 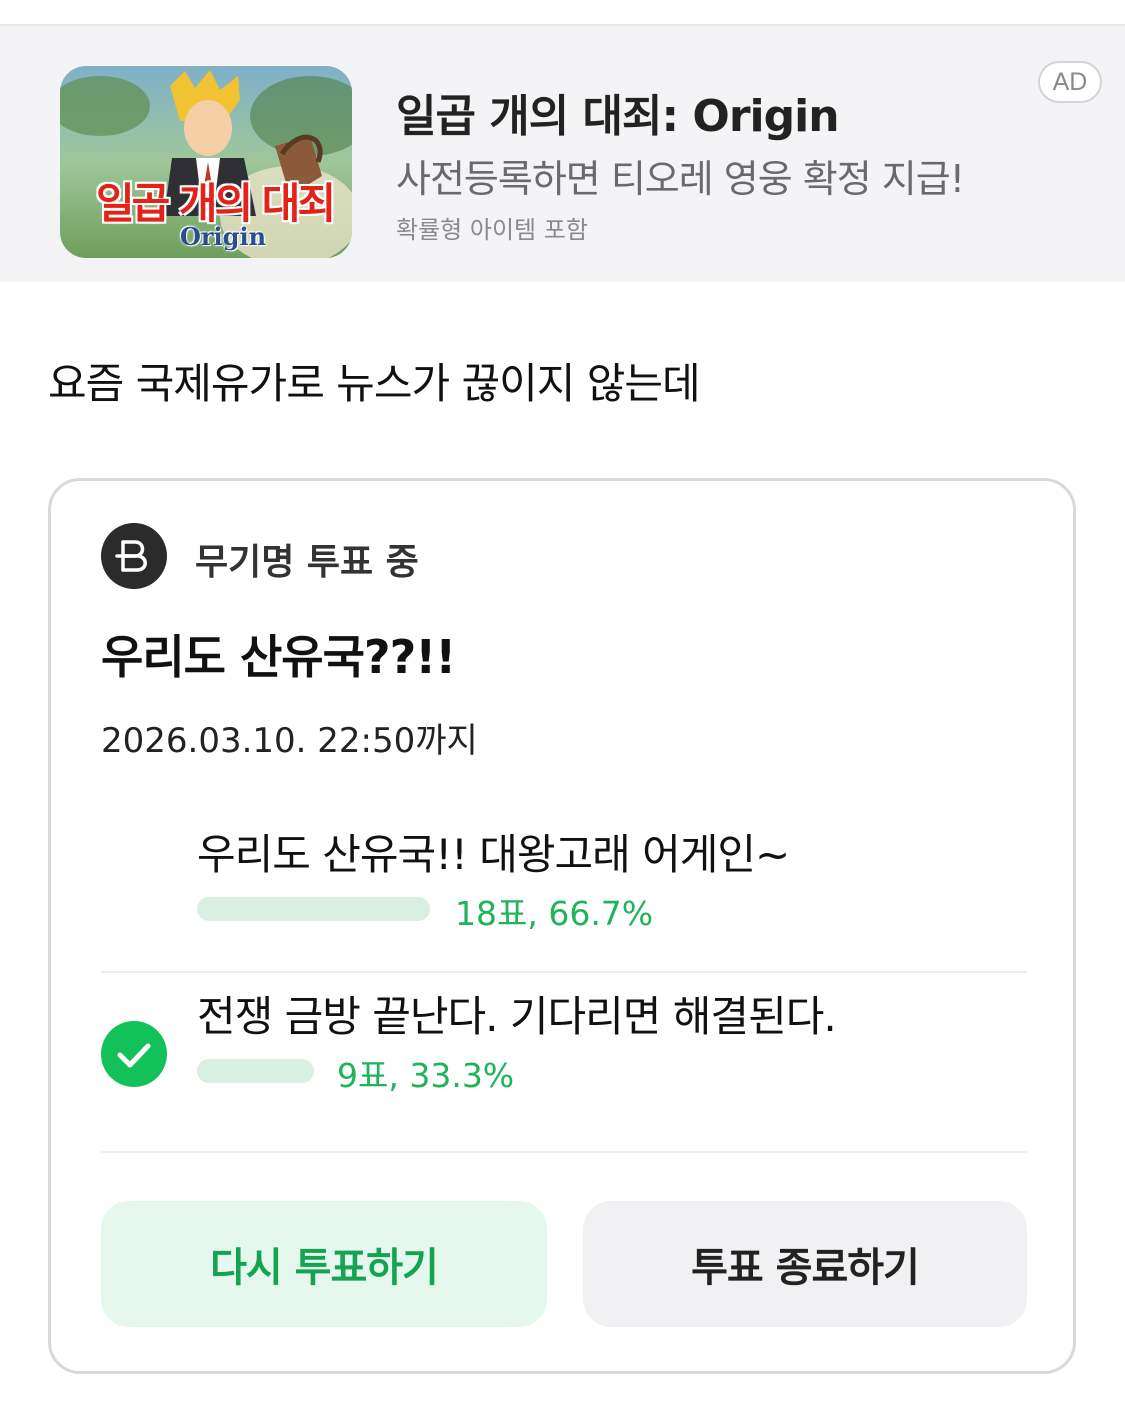 What do you see at coordinates (426, 1075) in the screenshot?
I see `vote-option-result: 9표, 33.3%` at bounding box center [426, 1075].